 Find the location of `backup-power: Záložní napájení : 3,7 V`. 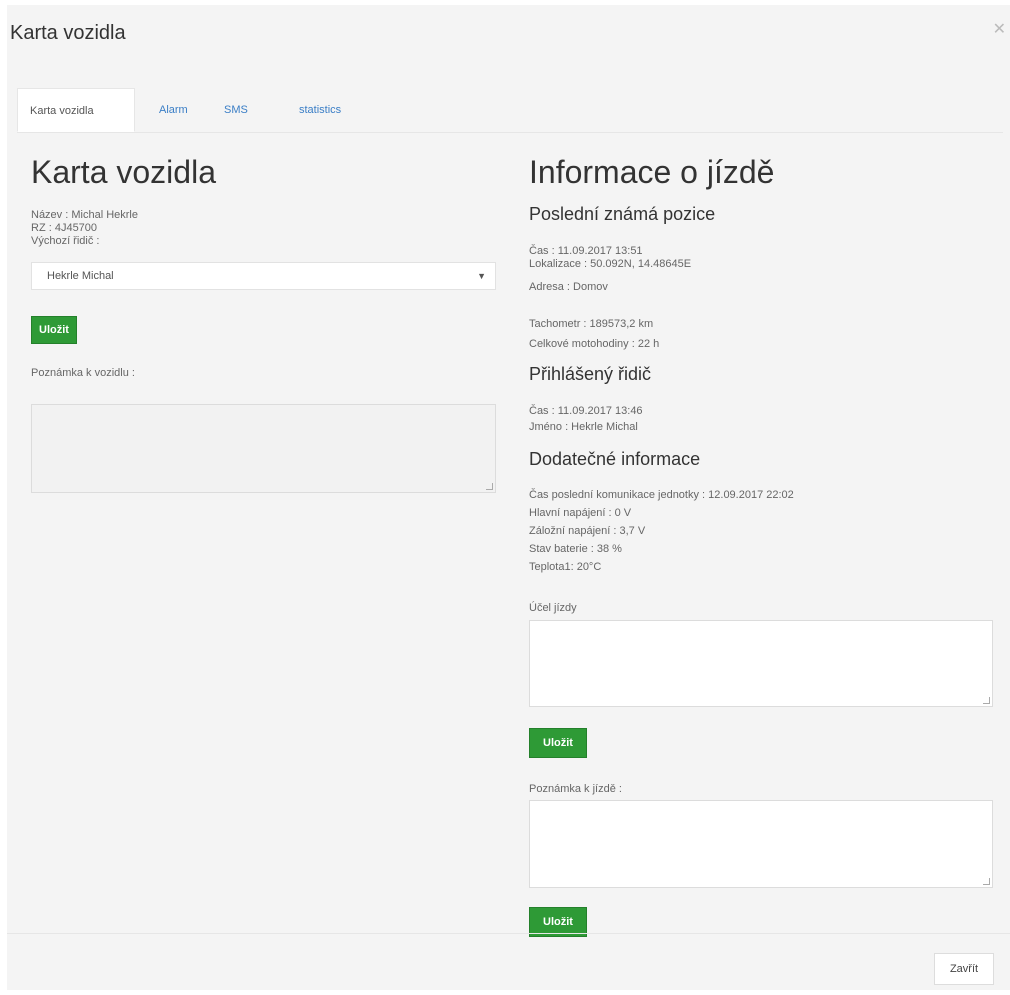

backup-power: Záložní napájení : 3,7 V is located at coordinates (587, 531).